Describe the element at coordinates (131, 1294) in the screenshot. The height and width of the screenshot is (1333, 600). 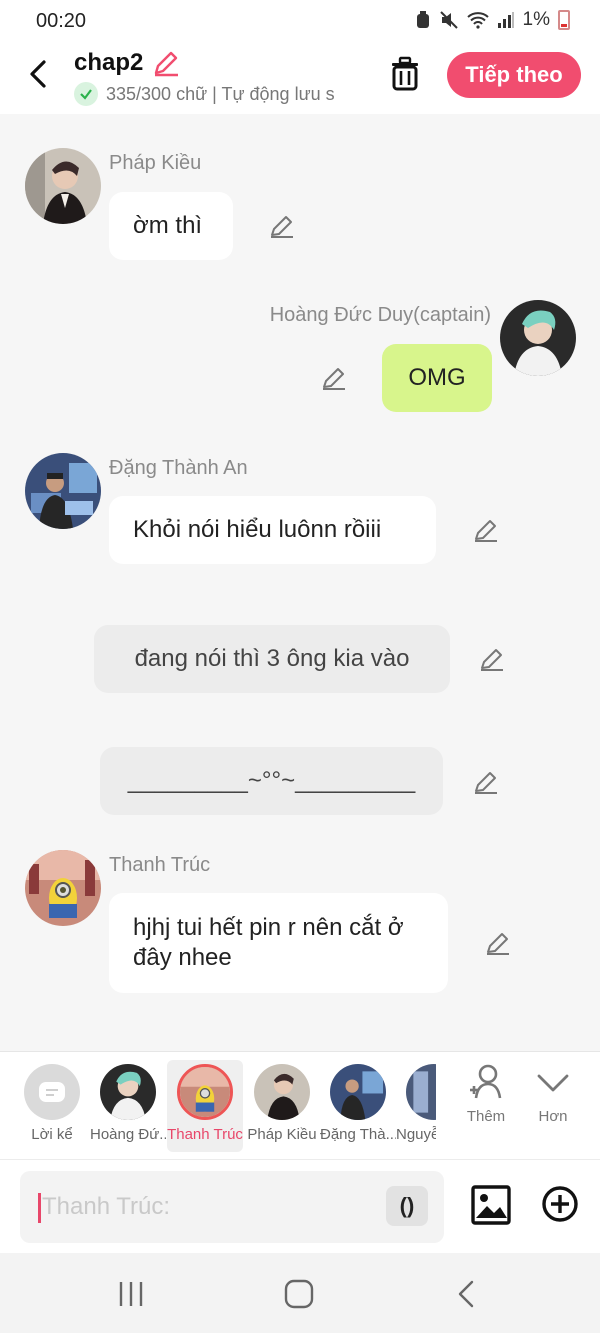
I see `recent-apps-icon` at that location.